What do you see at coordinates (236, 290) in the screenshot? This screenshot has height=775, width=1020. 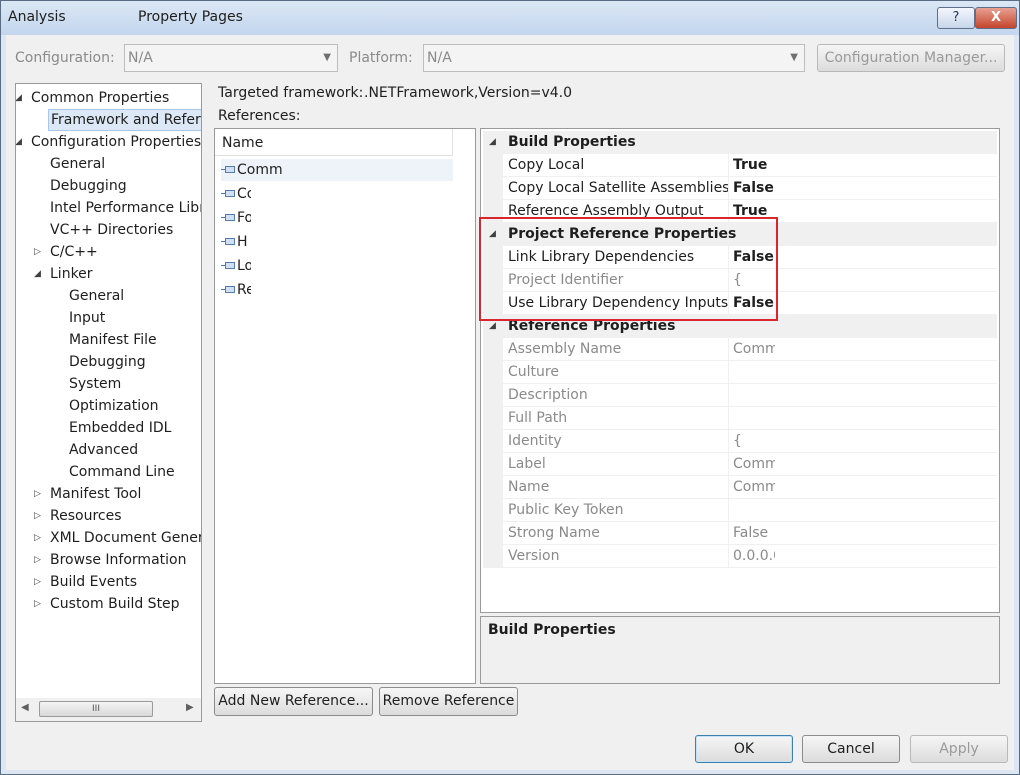 I see `reference-item: Re` at bounding box center [236, 290].